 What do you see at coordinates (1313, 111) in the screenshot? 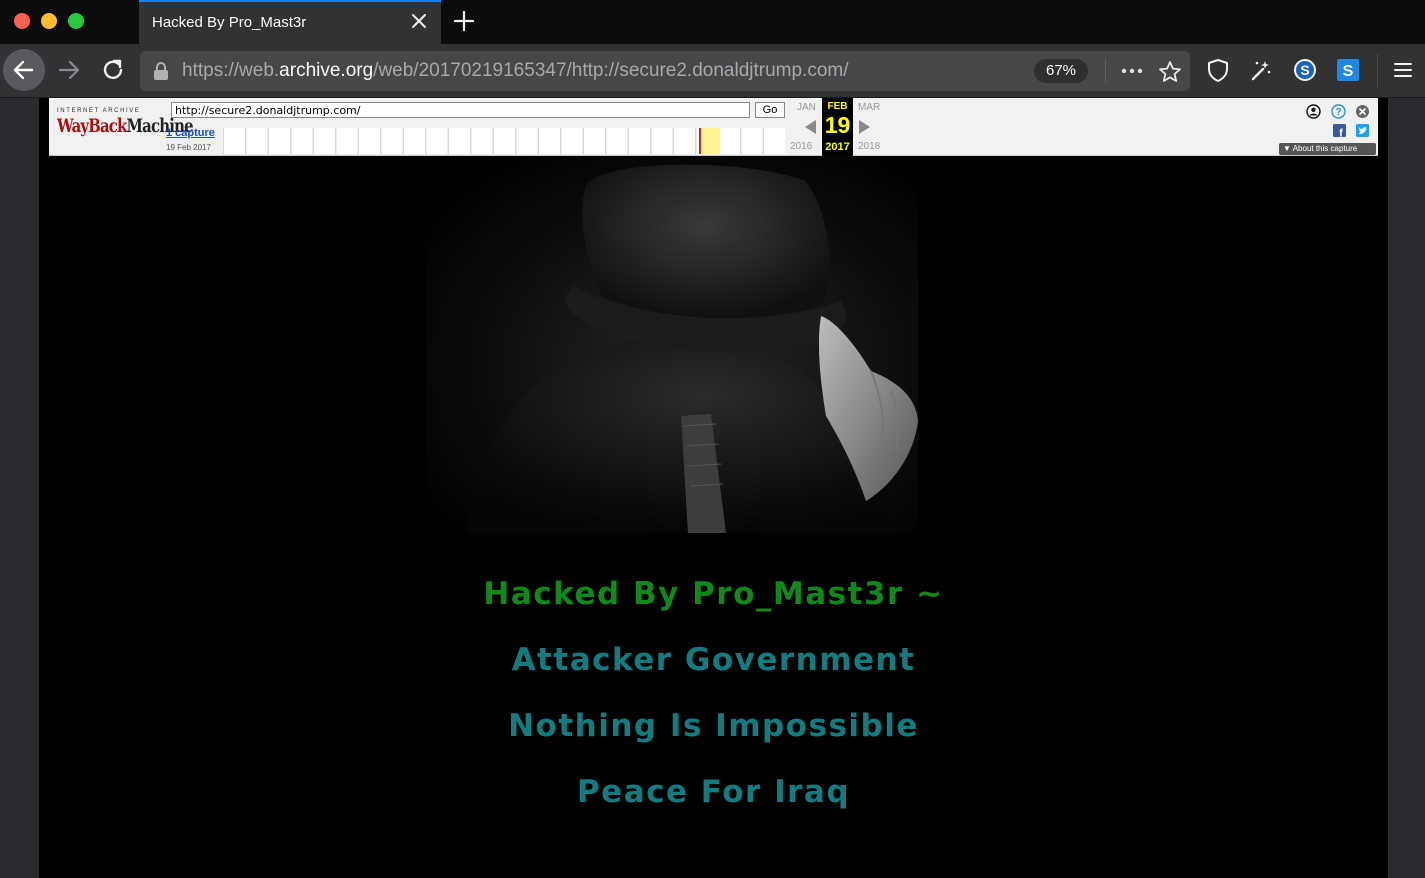
I see `user-icon` at bounding box center [1313, 111].